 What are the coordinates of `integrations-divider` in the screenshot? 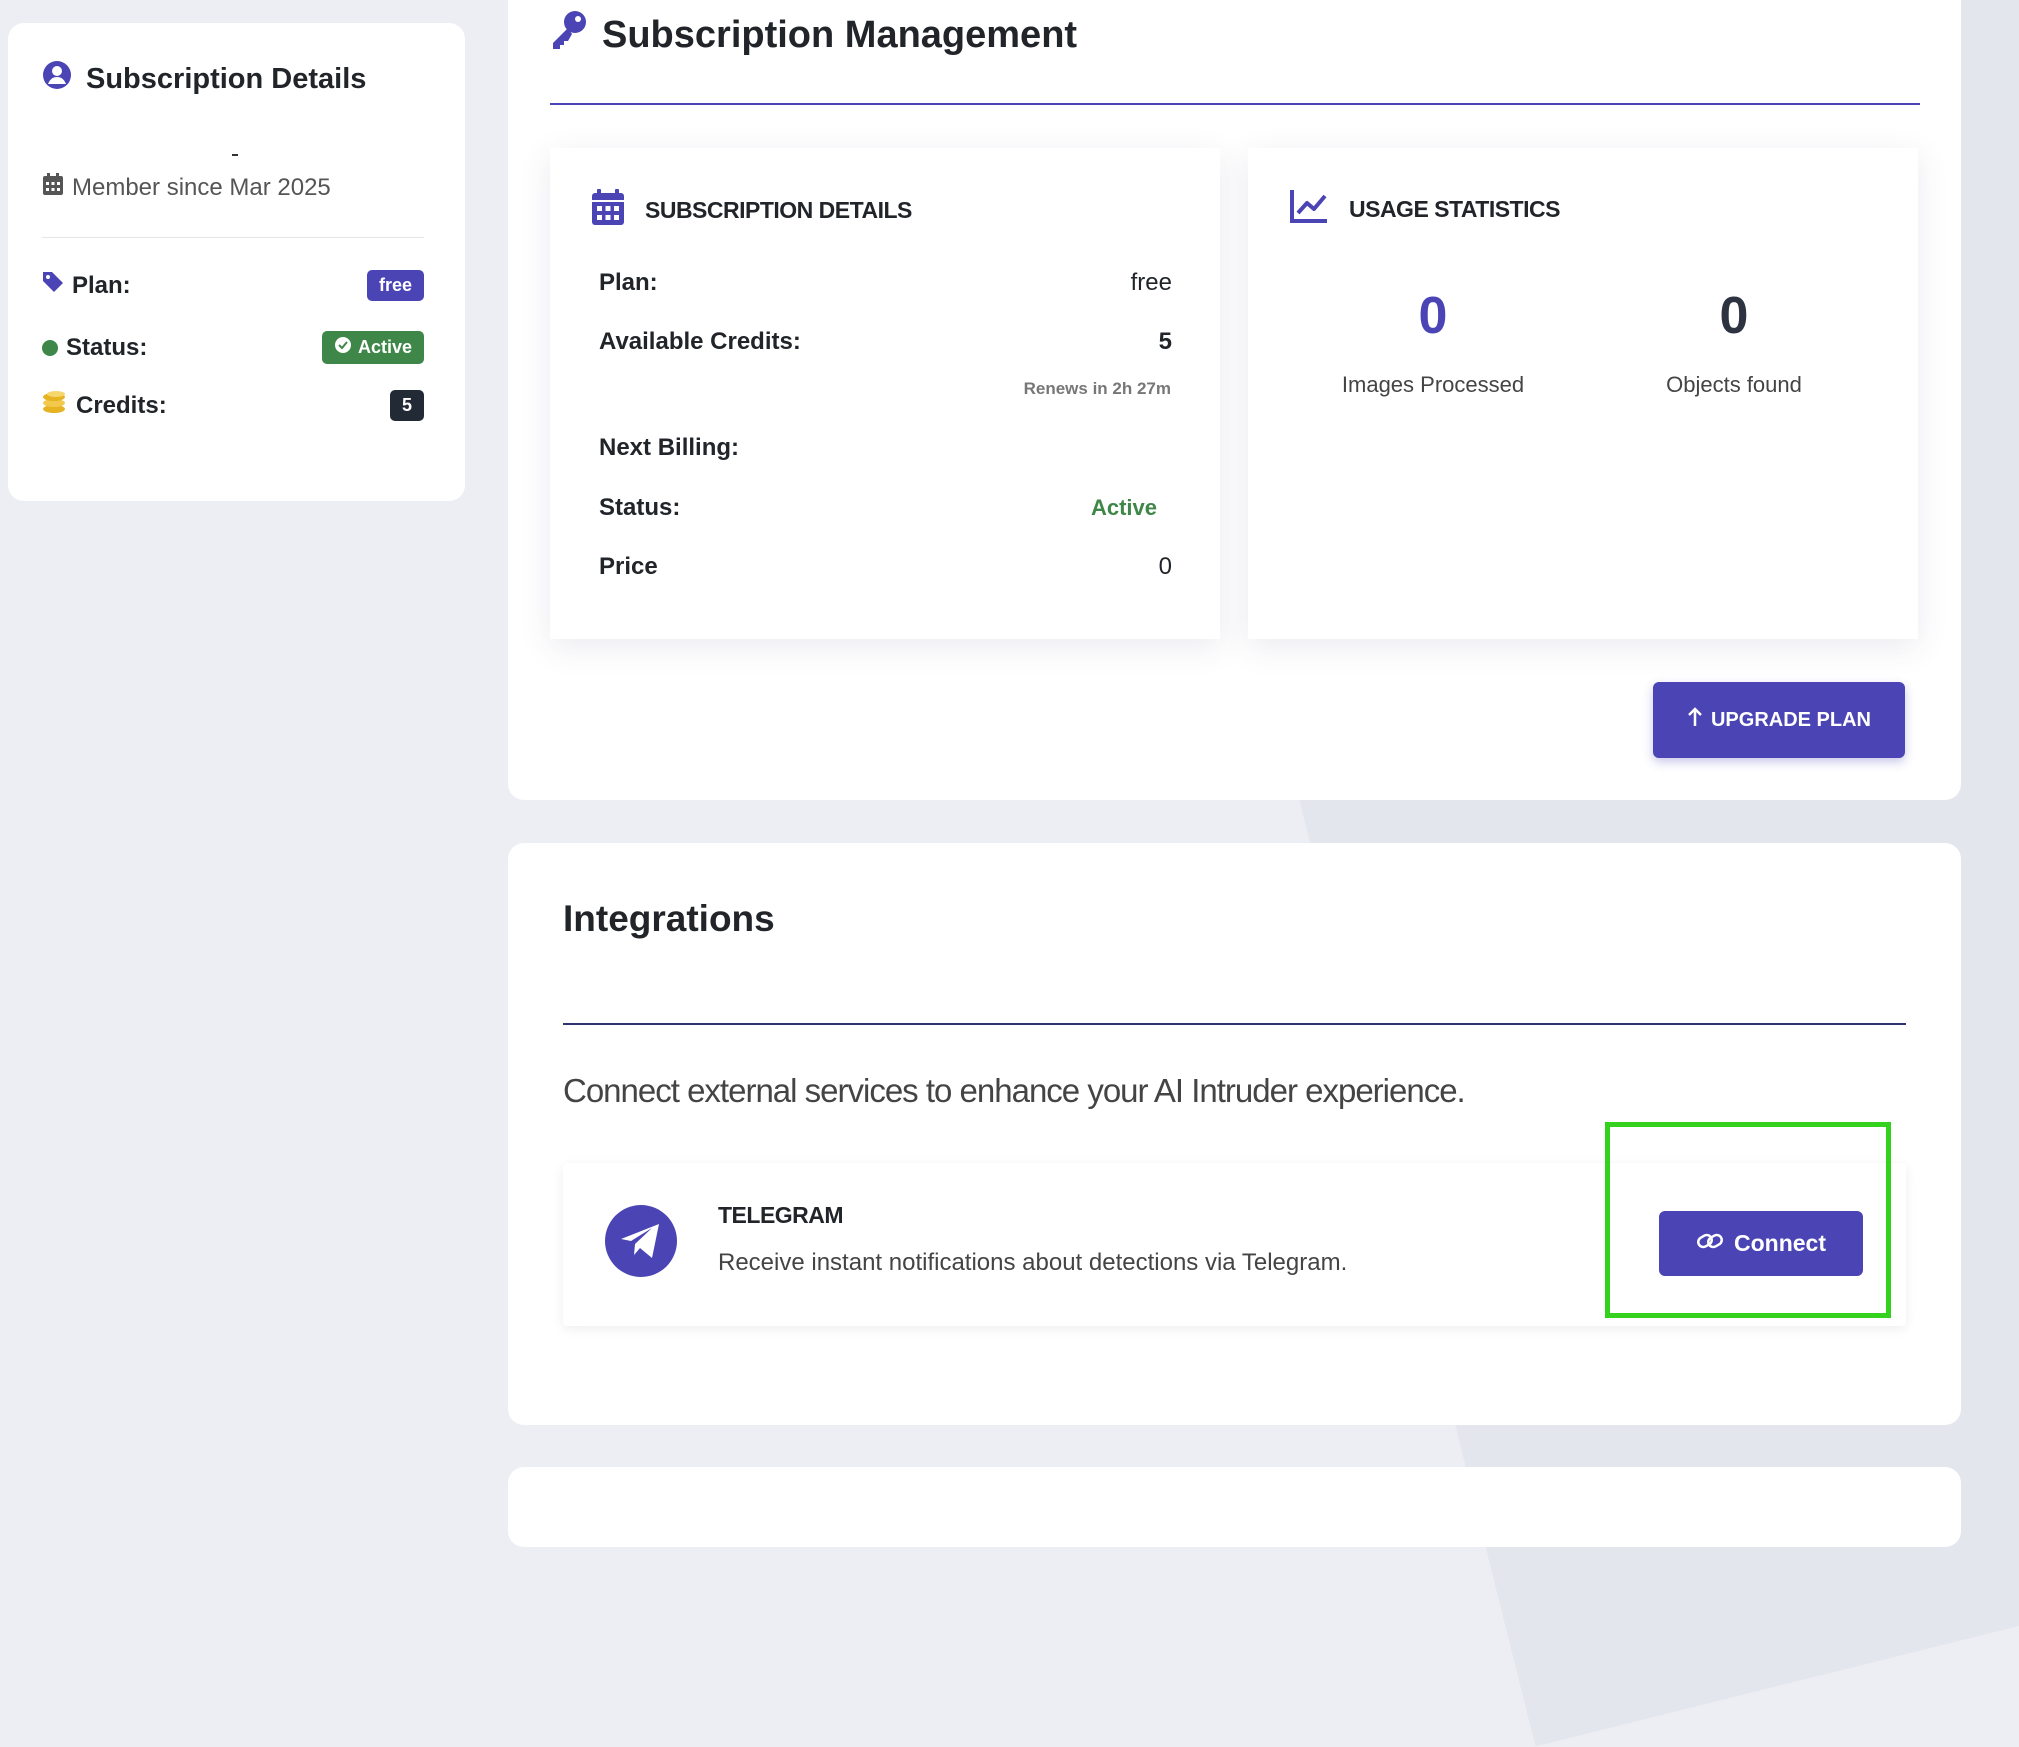 It's located at (1234, 1024).